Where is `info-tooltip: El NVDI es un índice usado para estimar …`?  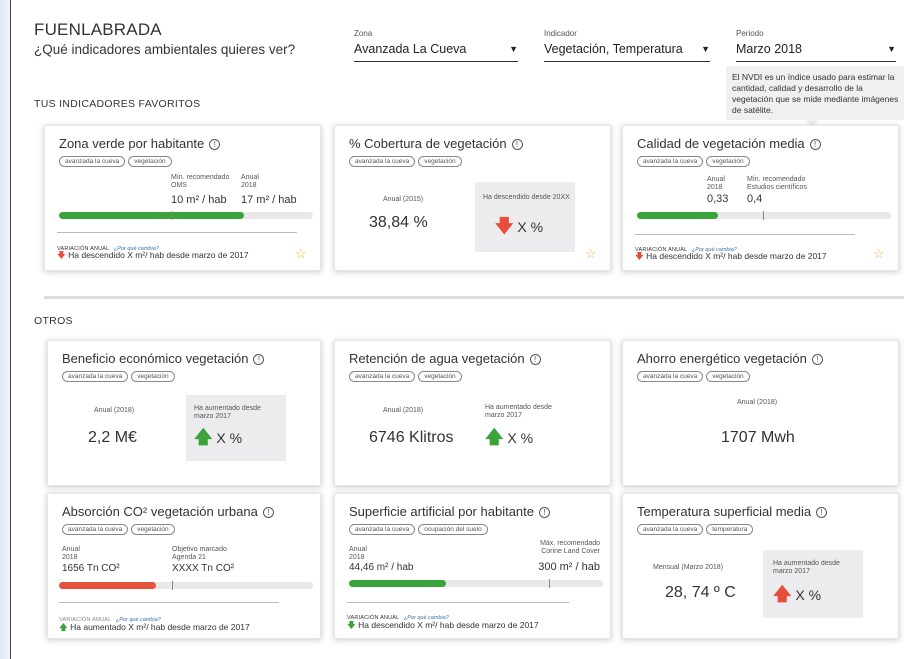 info-tooltip: El NVDI es un índice usado para estimar … is located at coordinates (815, 93).